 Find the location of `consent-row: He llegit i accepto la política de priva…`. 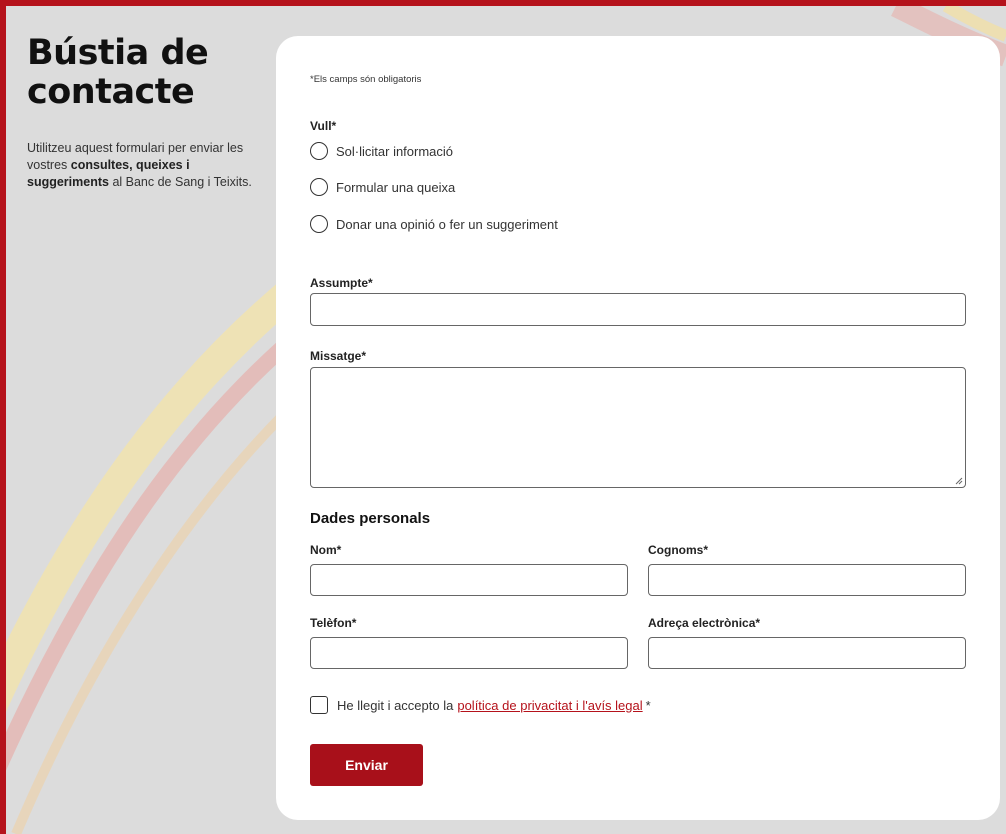

consent-row: He llegit i accepto la política de priva… is located at coordinates (480, 705).